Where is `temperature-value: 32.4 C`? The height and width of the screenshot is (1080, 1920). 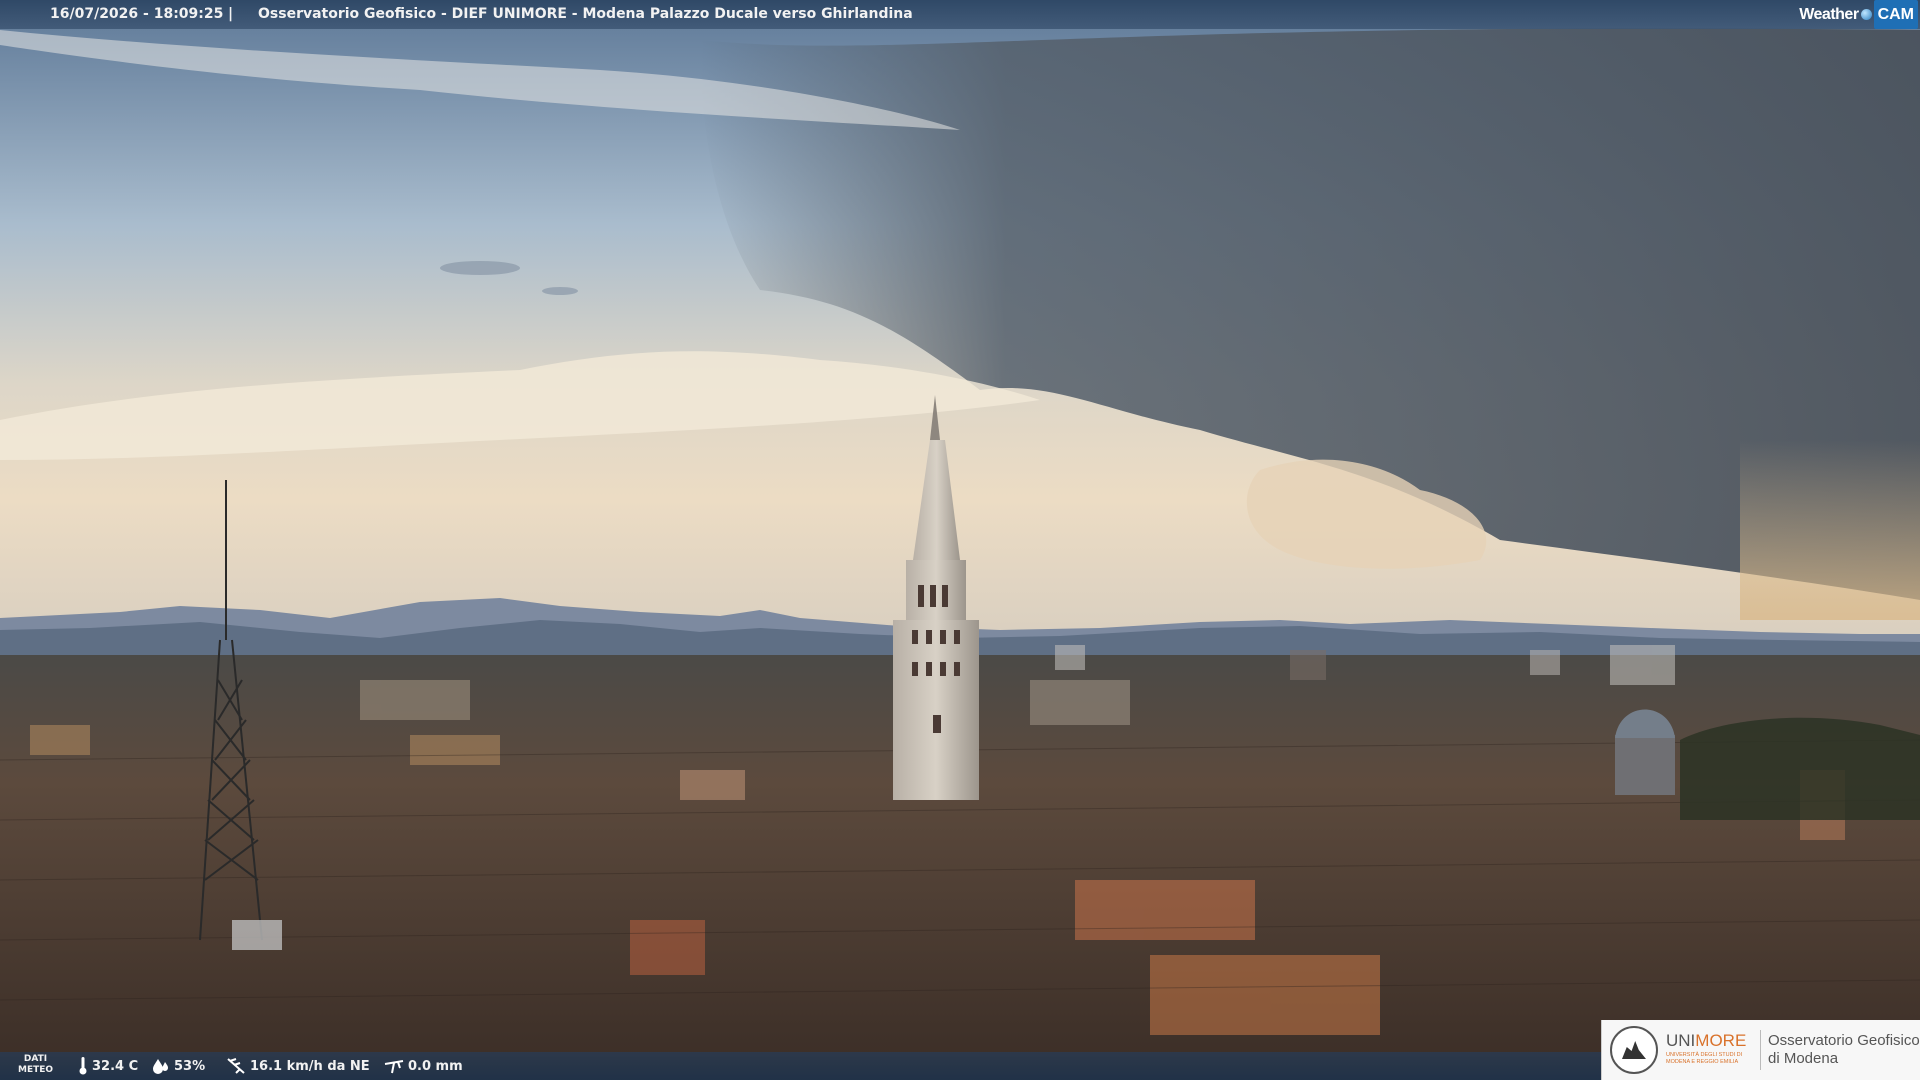 temperature-value: 32.4 C is located at coordinates (115, 1066).